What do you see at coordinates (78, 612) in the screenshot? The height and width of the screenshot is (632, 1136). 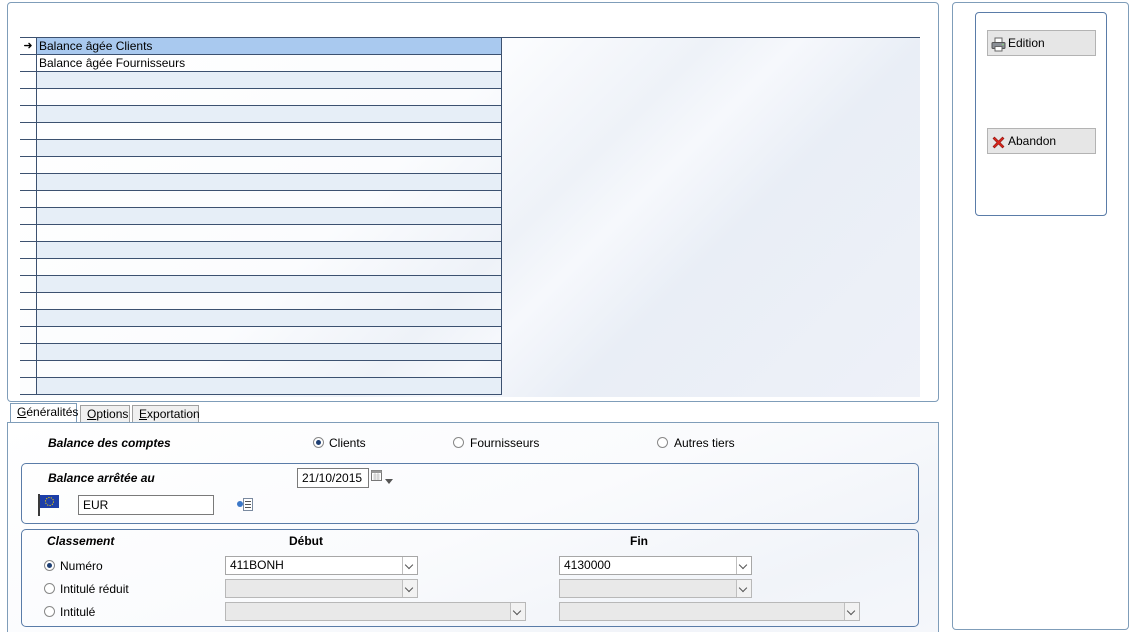 I see `radio-intitule-label: Intitulé` at bounding box center [78, 612].